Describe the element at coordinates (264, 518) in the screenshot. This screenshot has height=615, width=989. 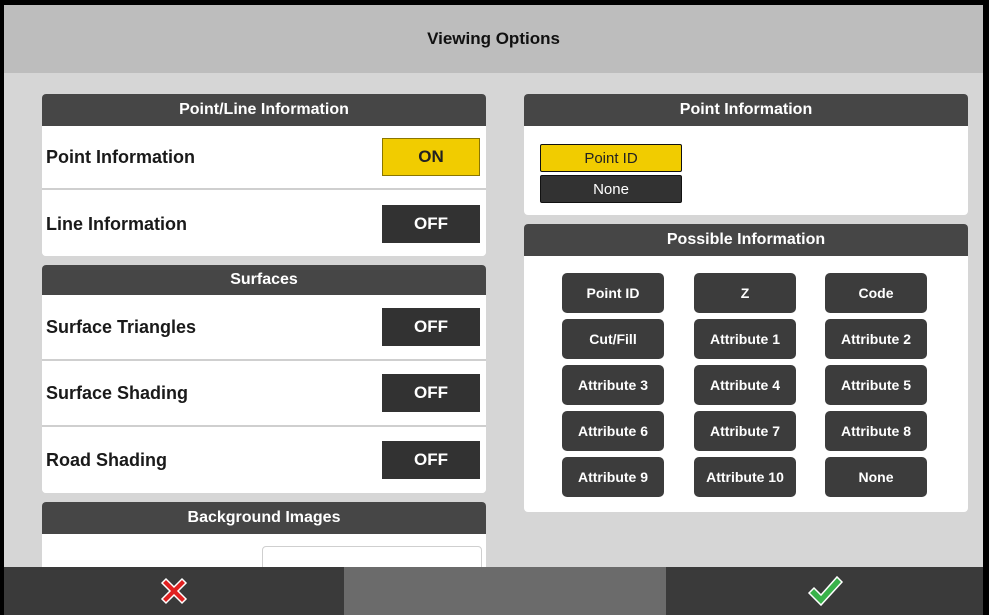
I see `background-images-header: Background Images` at that location.